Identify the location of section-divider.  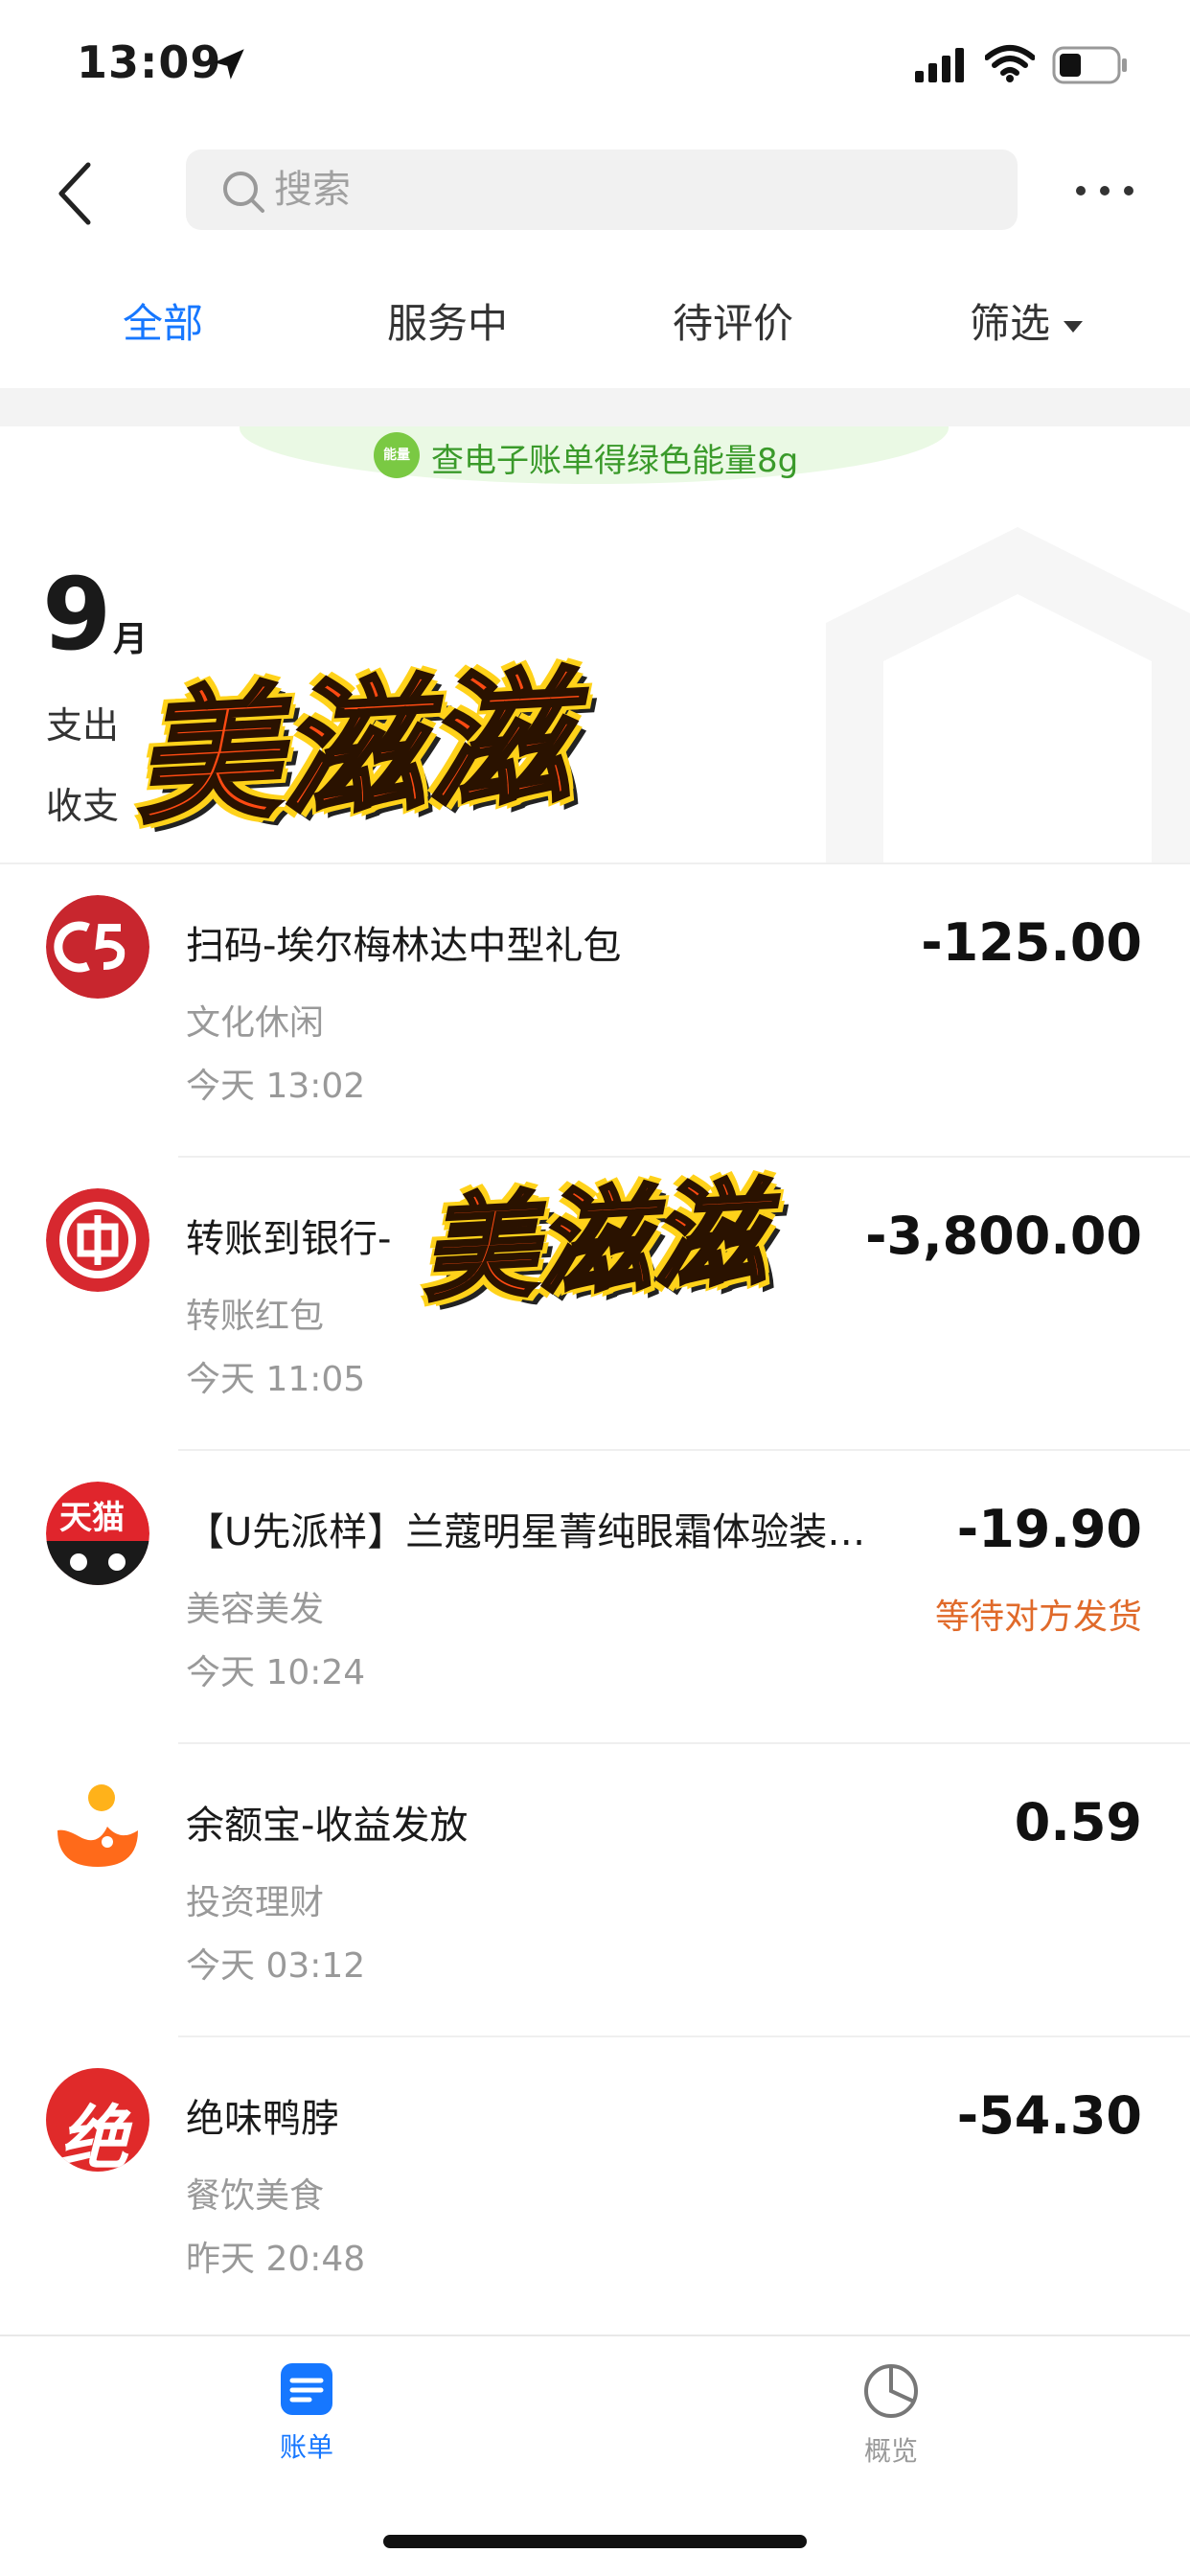
(595, 407).